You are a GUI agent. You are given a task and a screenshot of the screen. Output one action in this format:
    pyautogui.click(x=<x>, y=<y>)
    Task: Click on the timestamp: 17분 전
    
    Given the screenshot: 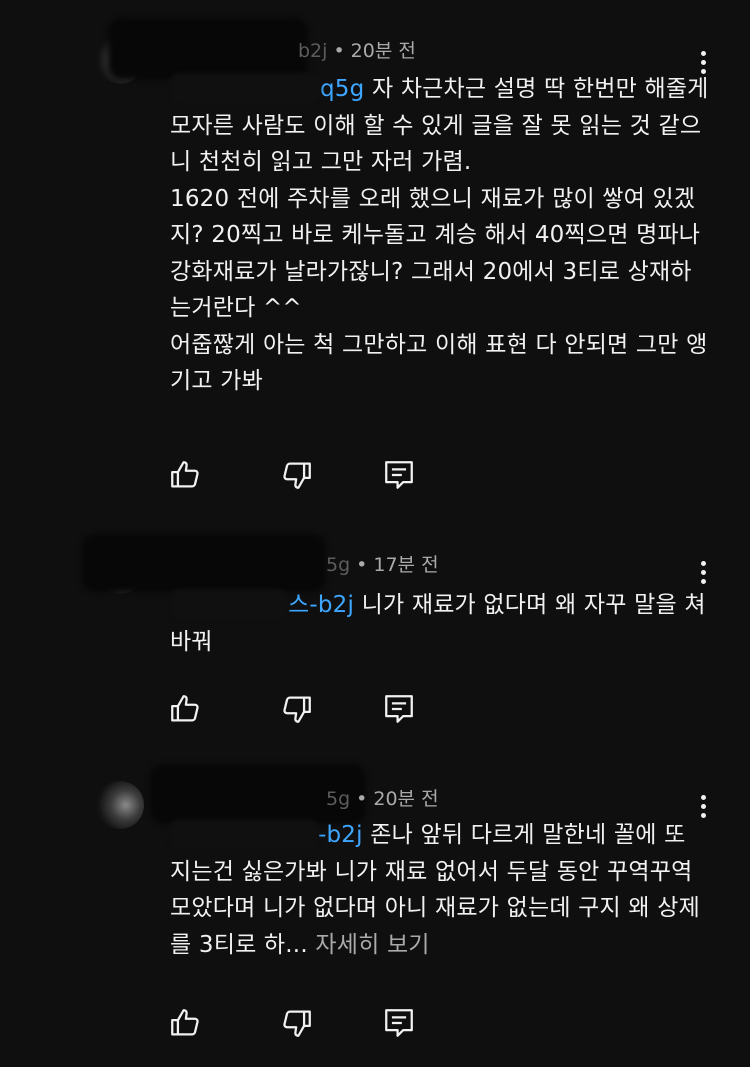 What is the action you would take?
    pyautogui.click(x=406, y=565)
    